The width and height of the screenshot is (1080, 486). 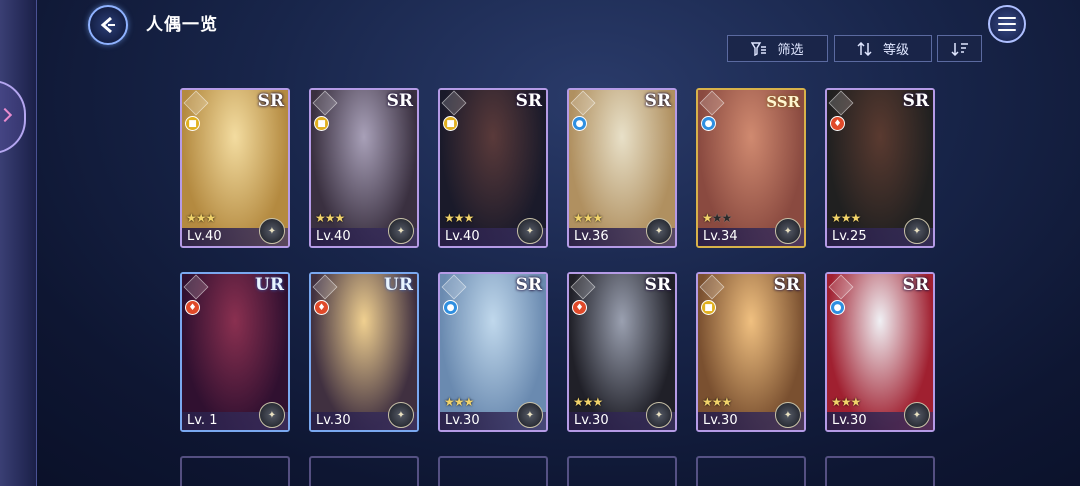 I want to click on side-panel, so click(x=18, y=243).